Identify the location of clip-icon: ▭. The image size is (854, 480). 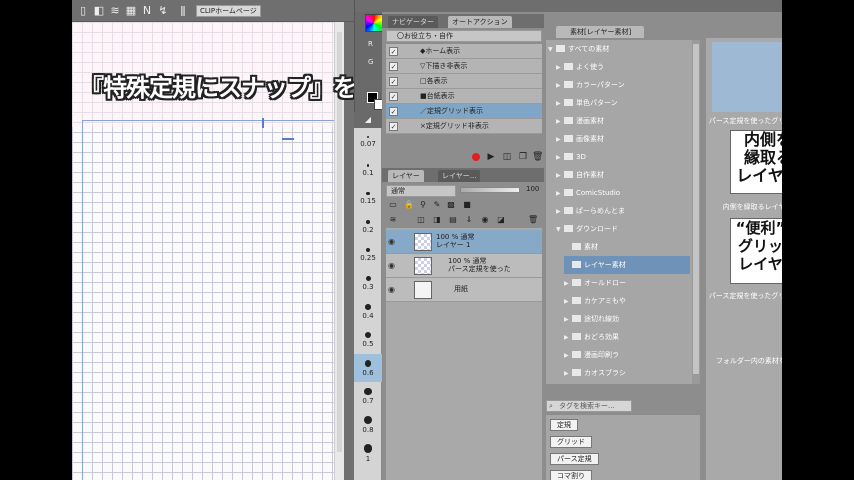
(393, 205).